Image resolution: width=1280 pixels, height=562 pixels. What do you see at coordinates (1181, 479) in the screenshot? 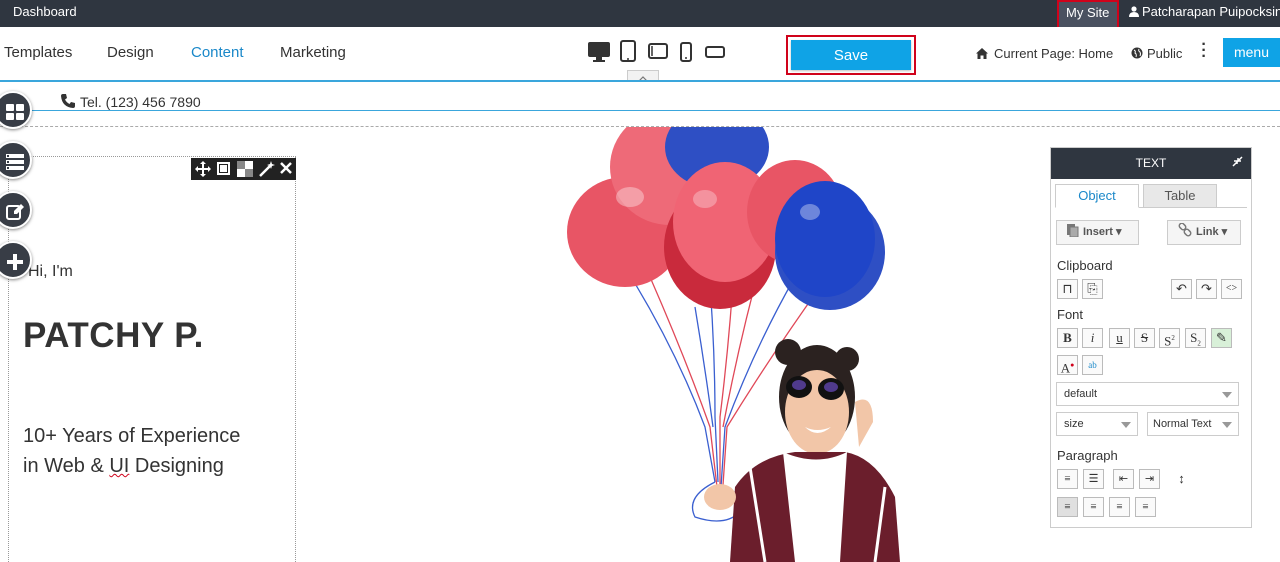
I see `line-height-icon: ↕` at bounding box center [1181, 479].